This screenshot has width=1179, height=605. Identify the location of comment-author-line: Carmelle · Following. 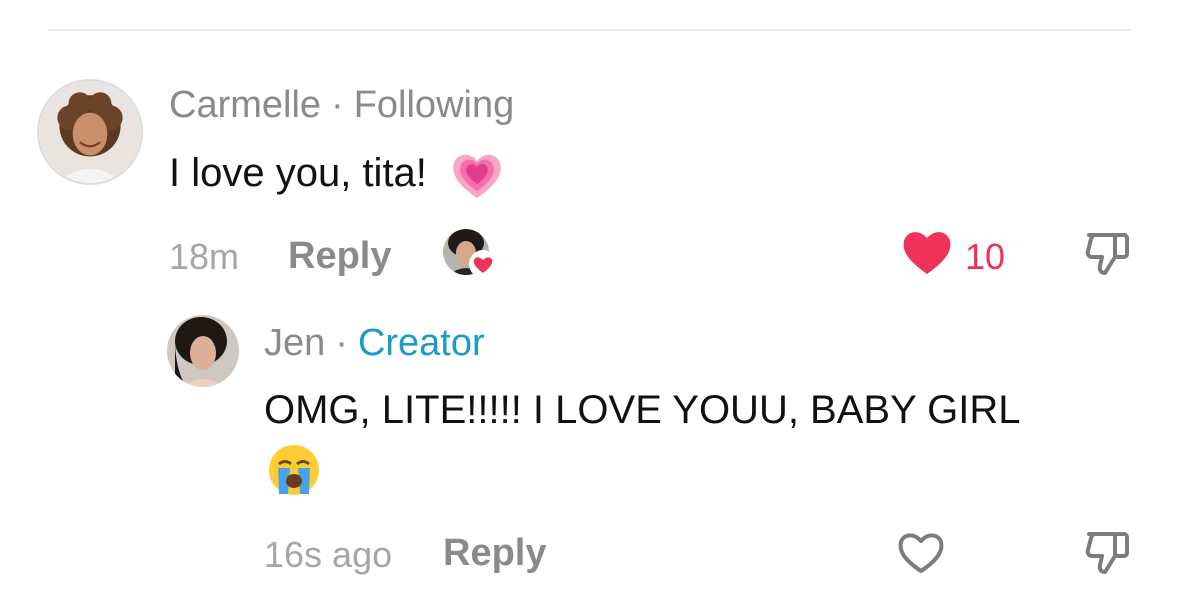
(341, 105).